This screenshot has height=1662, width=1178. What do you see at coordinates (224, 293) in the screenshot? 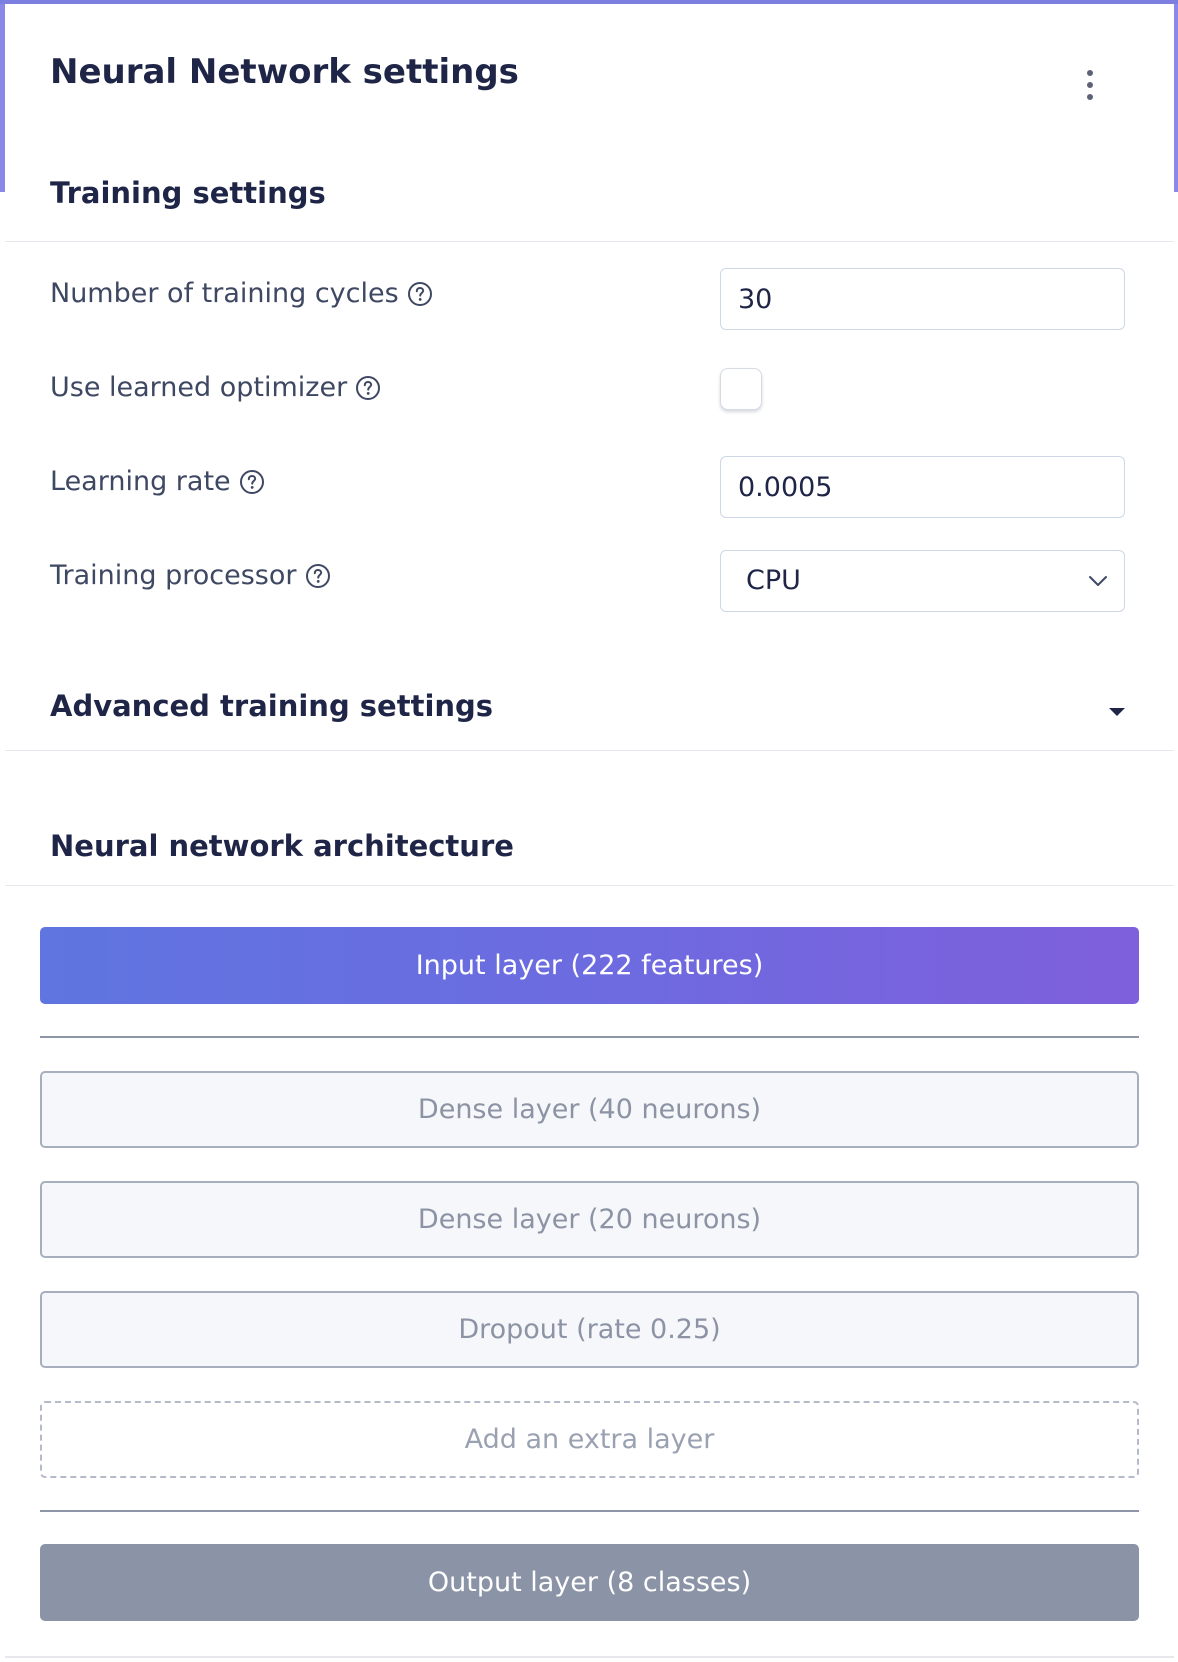
I see `training-cycles-label-text: Number of training cycles` at bounding box center [224, 293].